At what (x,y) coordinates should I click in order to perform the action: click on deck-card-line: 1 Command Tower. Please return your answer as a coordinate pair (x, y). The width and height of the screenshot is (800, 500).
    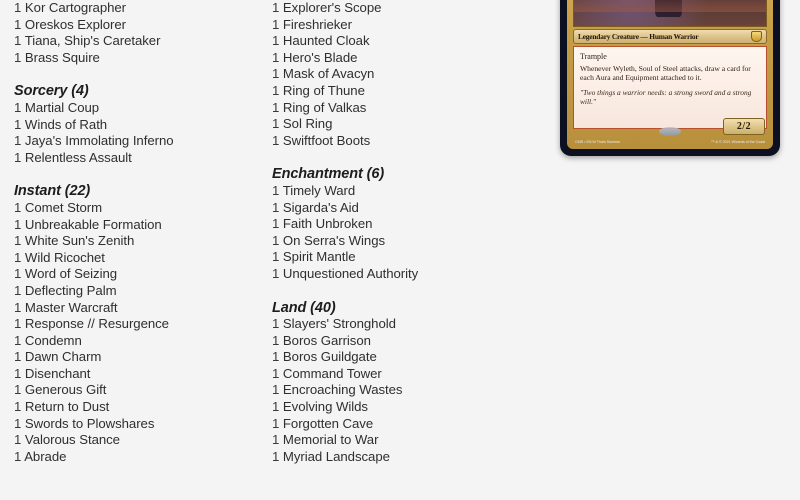
    Looking at the image, I should click on (402, 374).